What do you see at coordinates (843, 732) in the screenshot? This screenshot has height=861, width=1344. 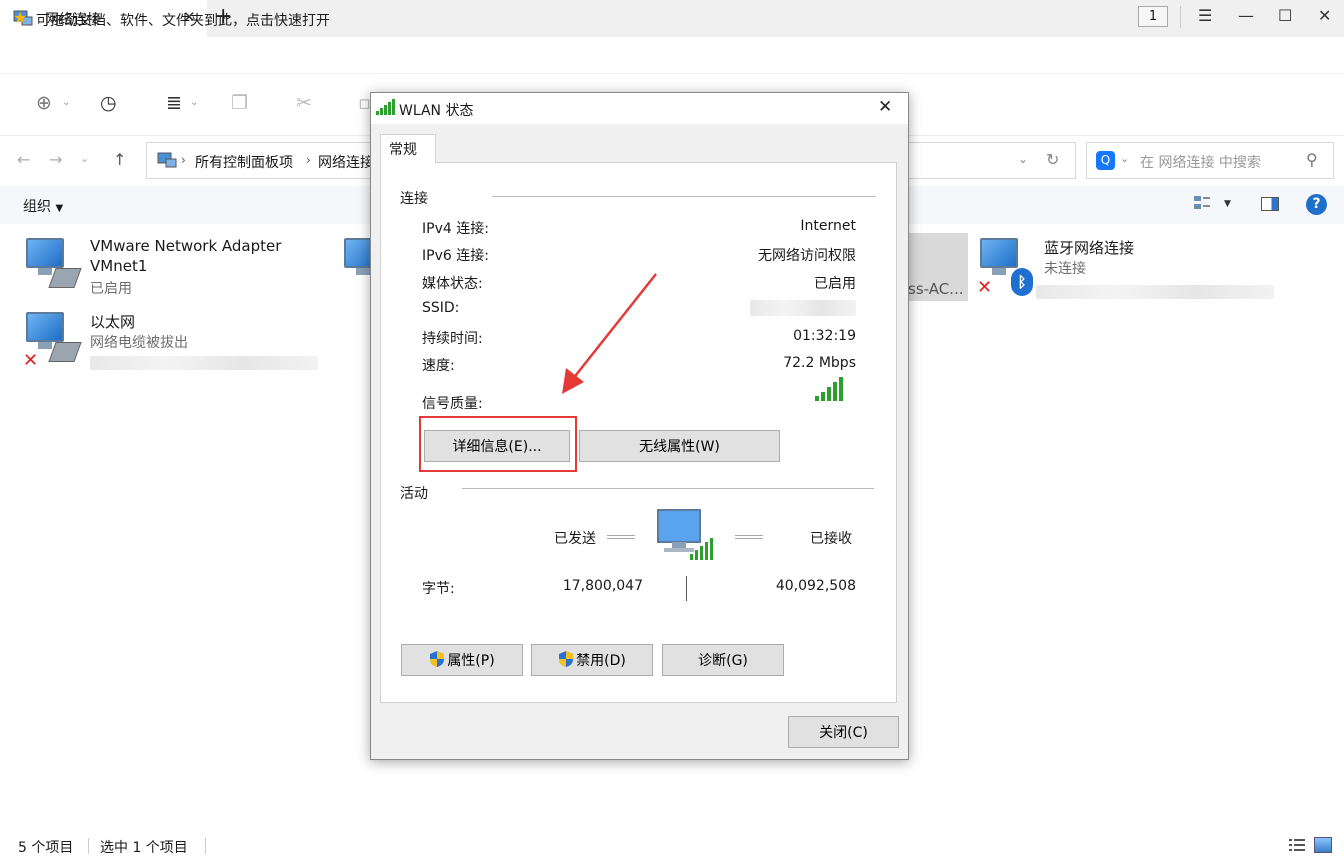 I see `close-button: 关闭(C)` at bounding box center [843, 732].